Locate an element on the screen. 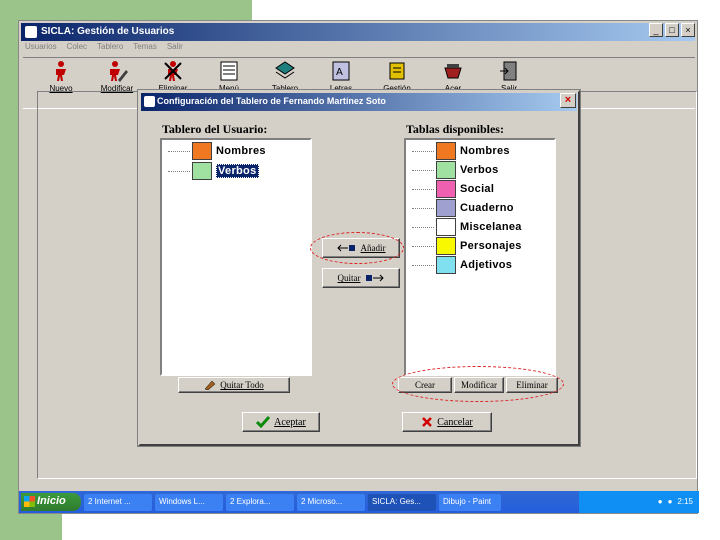 The height and width of the screenshot is (540, 720). delete-button: Eliminar is located at coordinates (532, 385).